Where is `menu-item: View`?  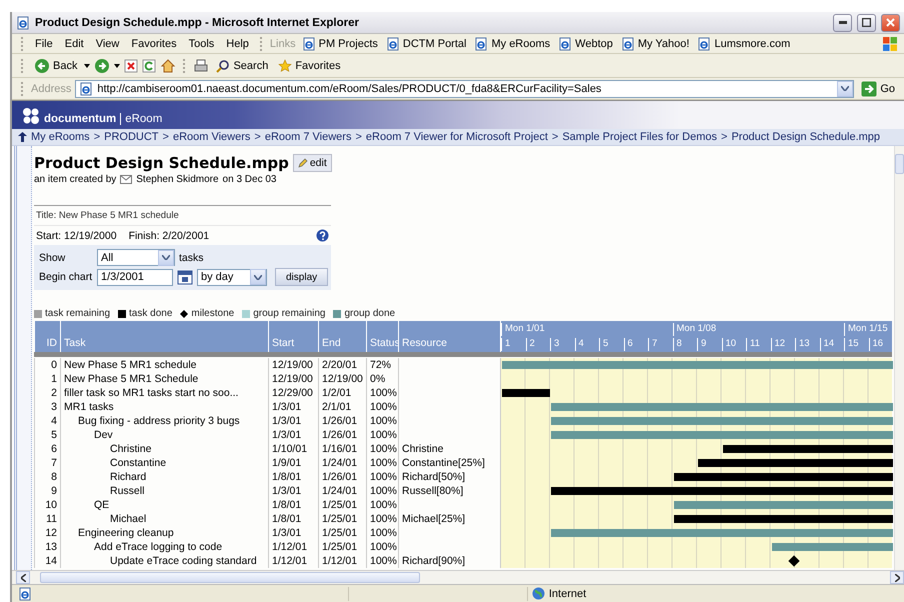
menu-item: View is located at coordinates (108, 44).